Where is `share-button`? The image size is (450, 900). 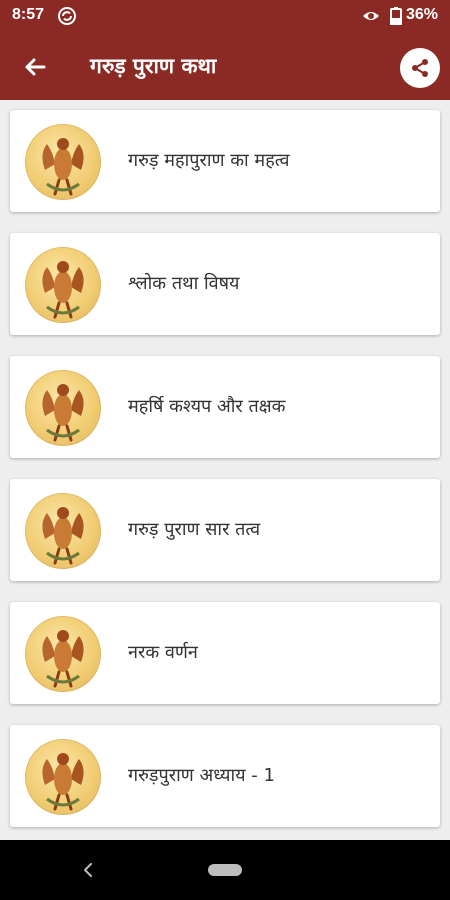
share-button is located at coordinates (420, 68).